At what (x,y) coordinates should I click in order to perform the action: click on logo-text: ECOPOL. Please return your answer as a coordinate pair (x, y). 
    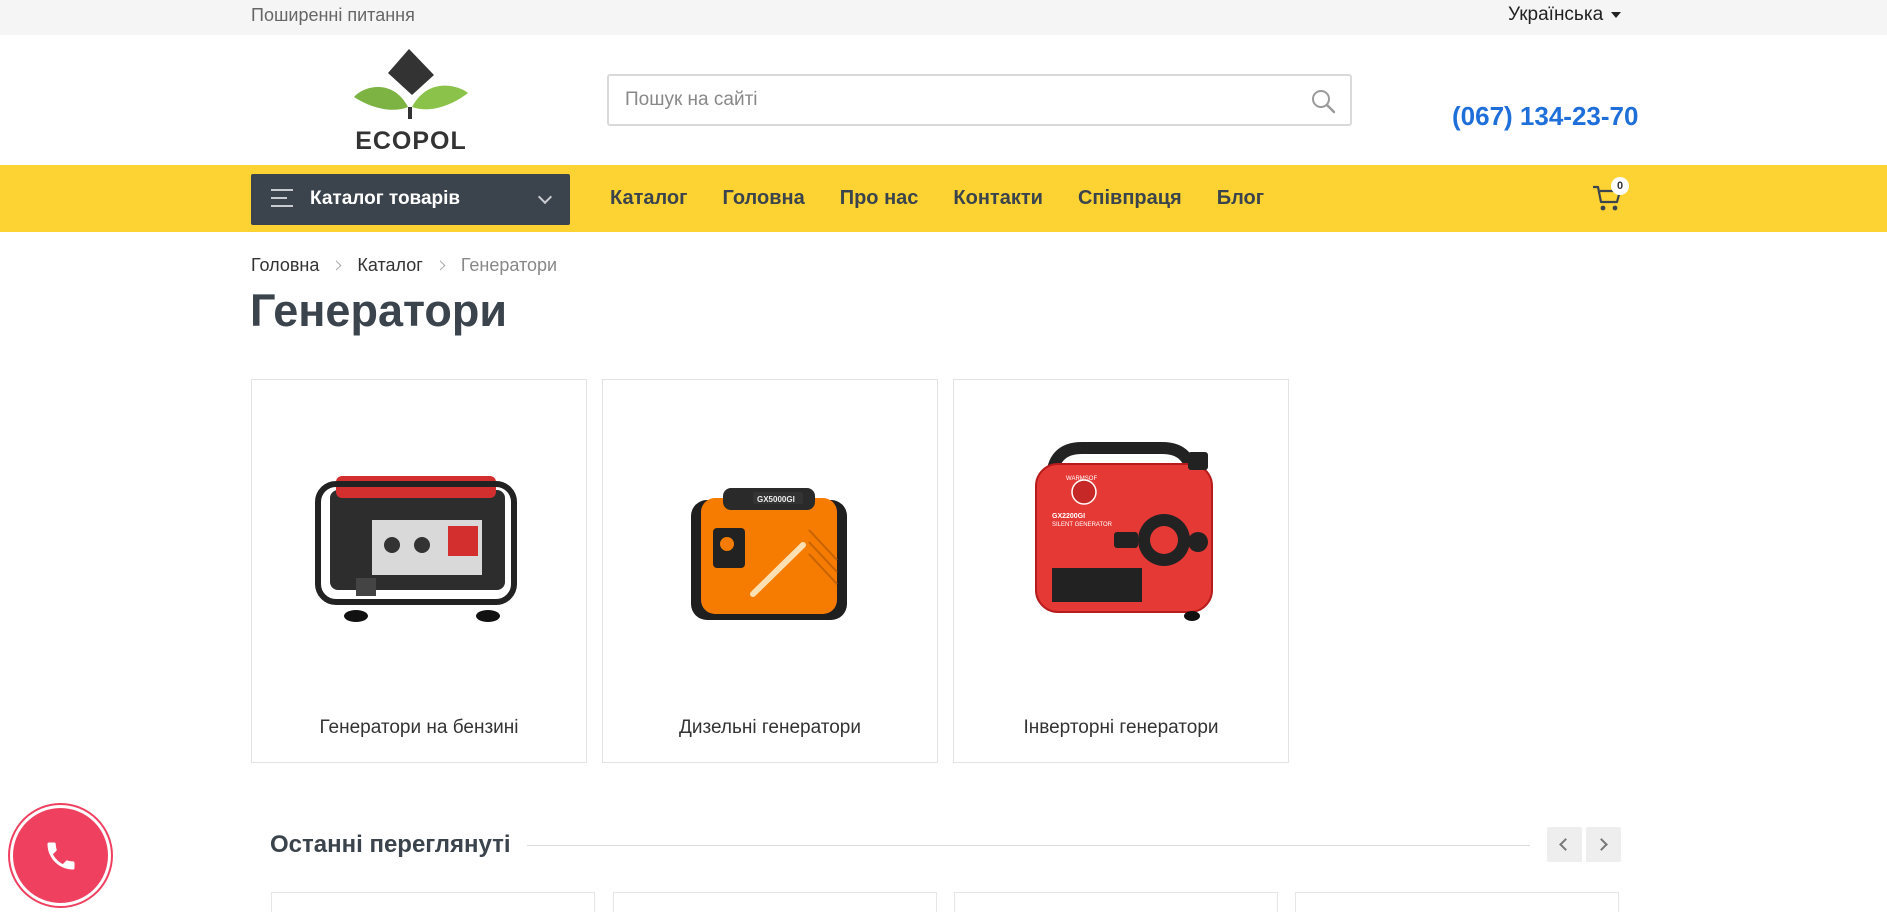
    Looking at the image, I should click on (411, 141).